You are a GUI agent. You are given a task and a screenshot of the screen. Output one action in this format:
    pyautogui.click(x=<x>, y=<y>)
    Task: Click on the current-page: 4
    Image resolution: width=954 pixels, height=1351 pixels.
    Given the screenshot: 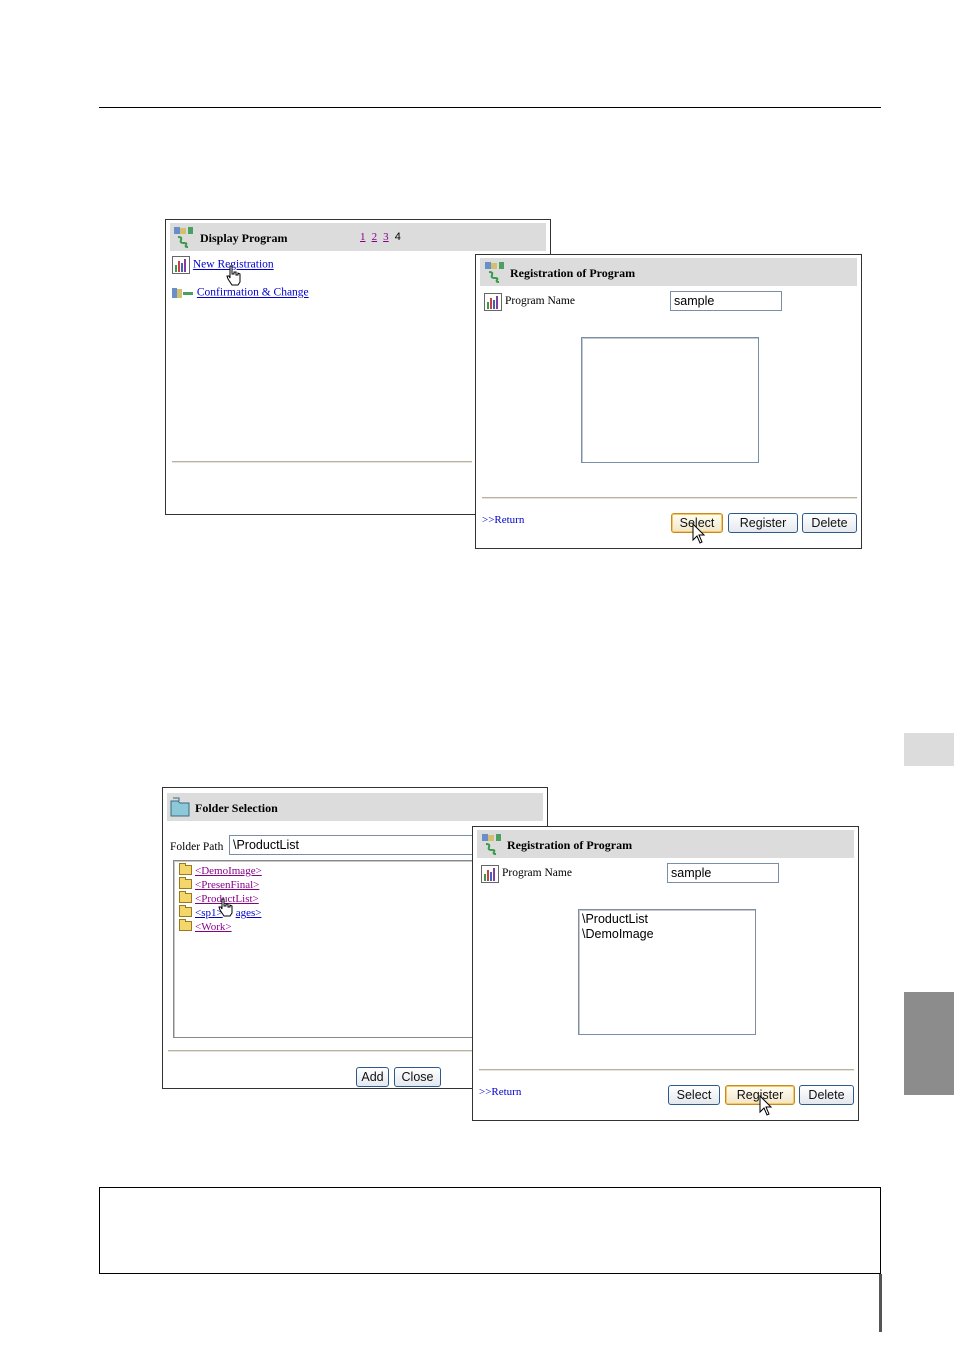 What is the action you would take?
    pyautogui.click(x=397, y=237)
    